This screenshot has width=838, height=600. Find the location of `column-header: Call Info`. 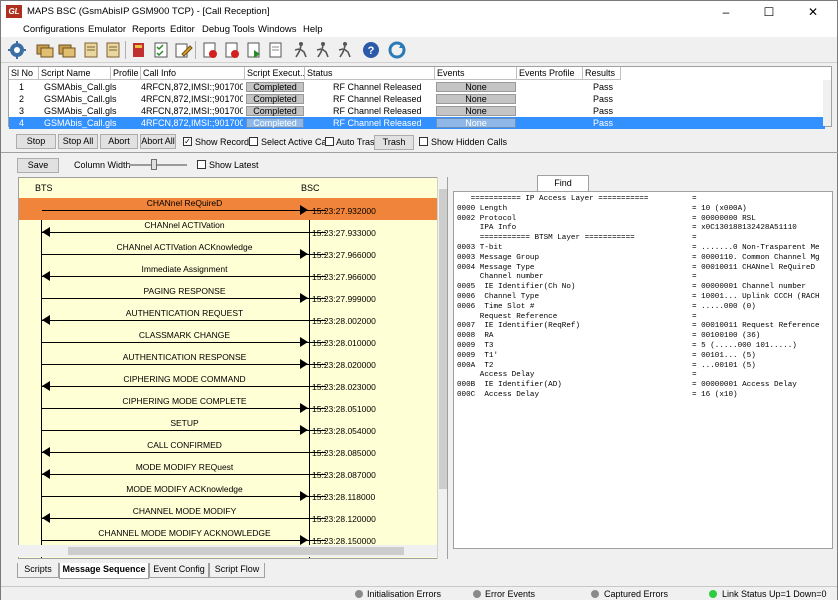

column-header: Call Info is located at coordinates (193, 73).